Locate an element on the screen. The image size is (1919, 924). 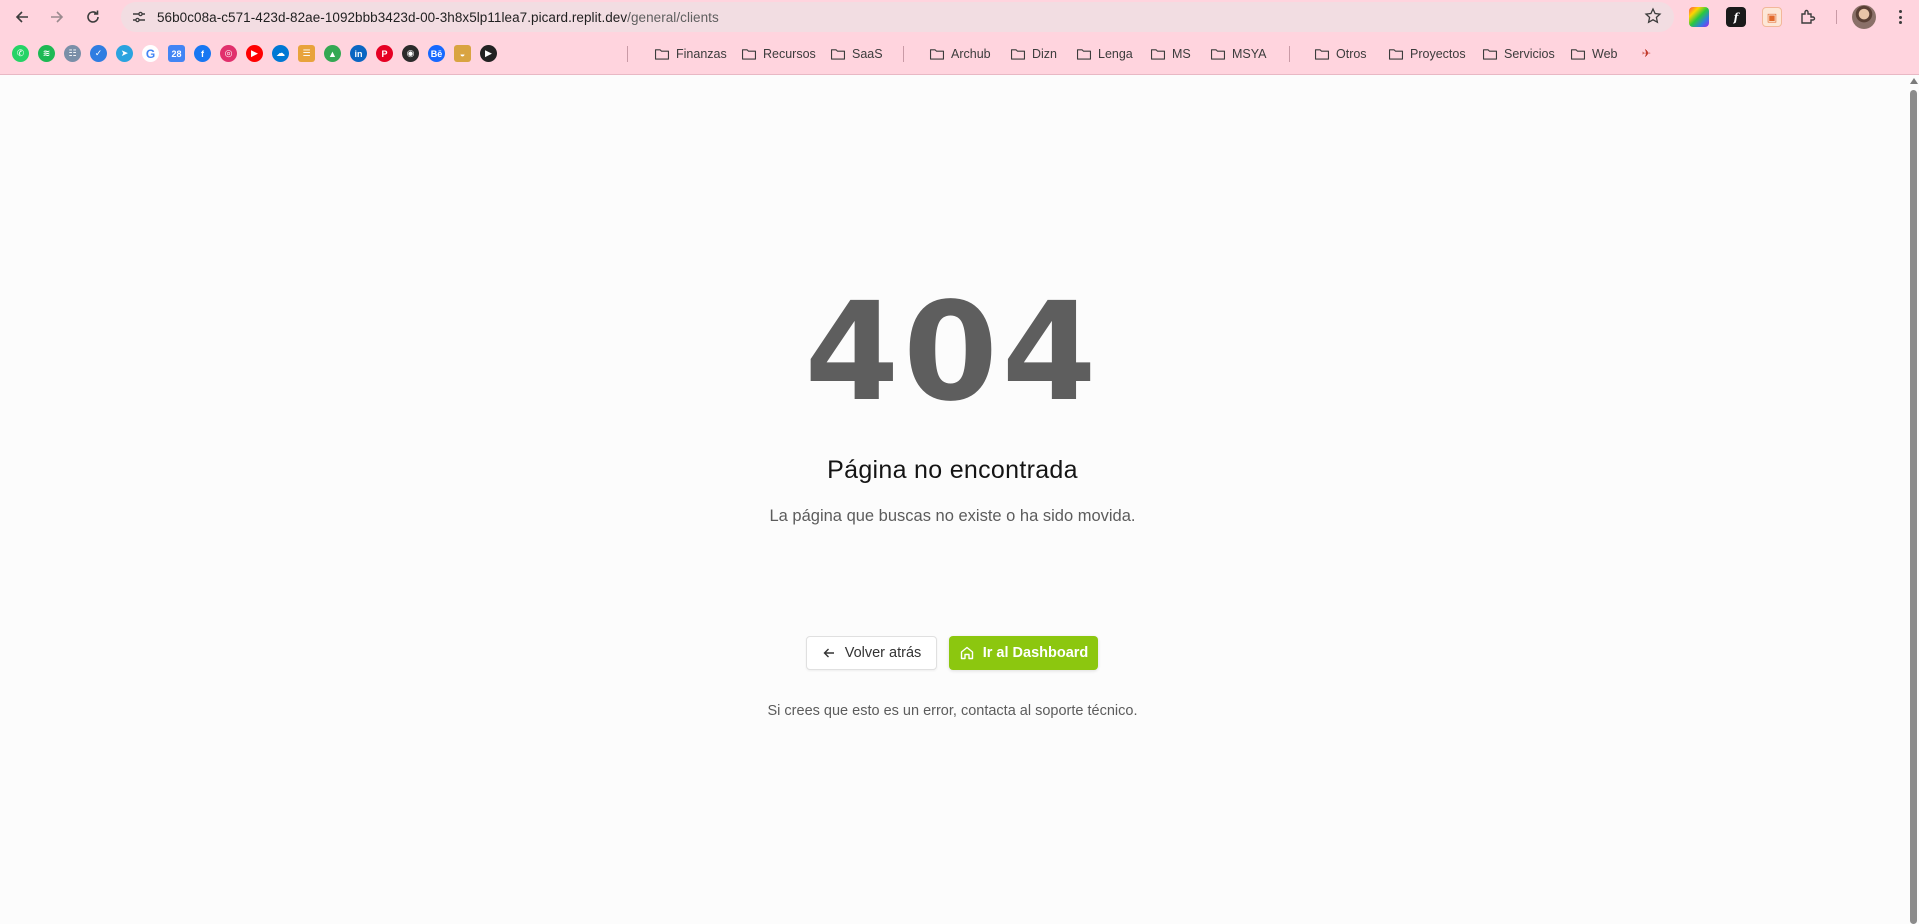
profile-avatar is located at coordinates (1864, 17).